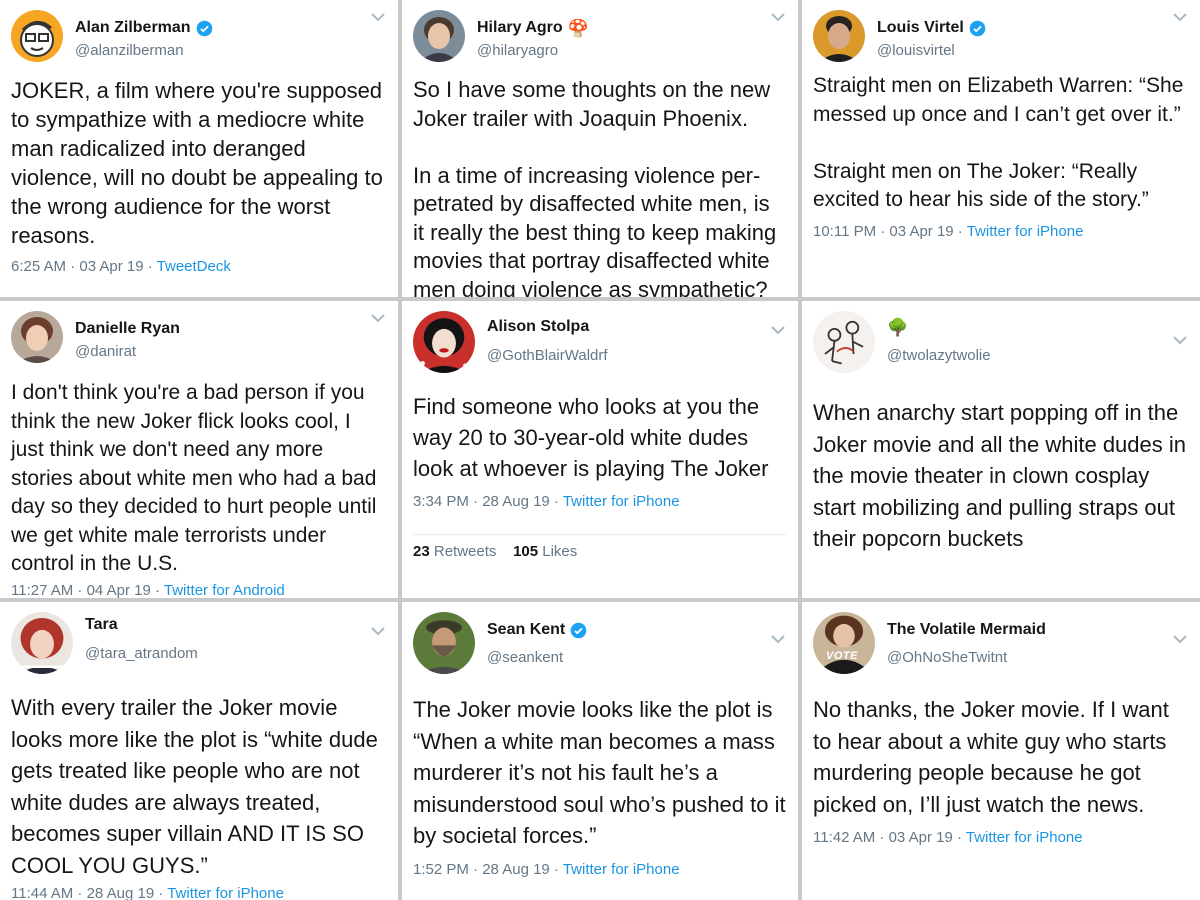 The width and height of the screenshot is (1200, 900). Describe the element at coordinates (1000, 42) in the screenshot. I see `tweet-header: Louis Virtel @louisvirtel` at that location.